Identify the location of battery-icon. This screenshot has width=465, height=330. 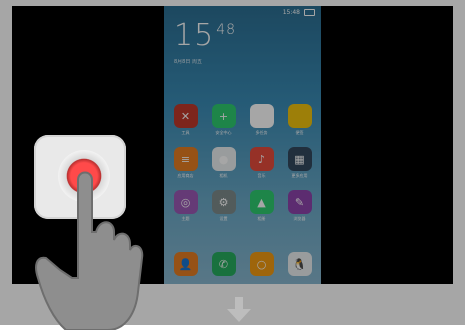
(309, 12).